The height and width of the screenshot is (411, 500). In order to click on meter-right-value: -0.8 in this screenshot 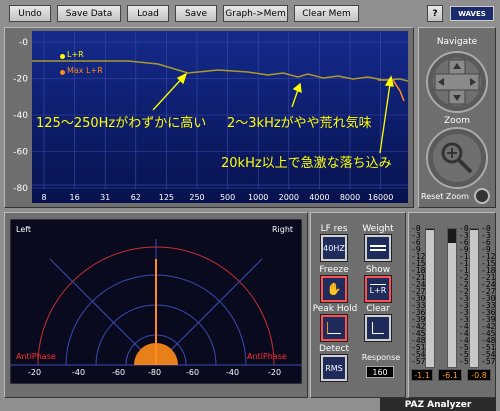, I will do `click(479, 375)`.